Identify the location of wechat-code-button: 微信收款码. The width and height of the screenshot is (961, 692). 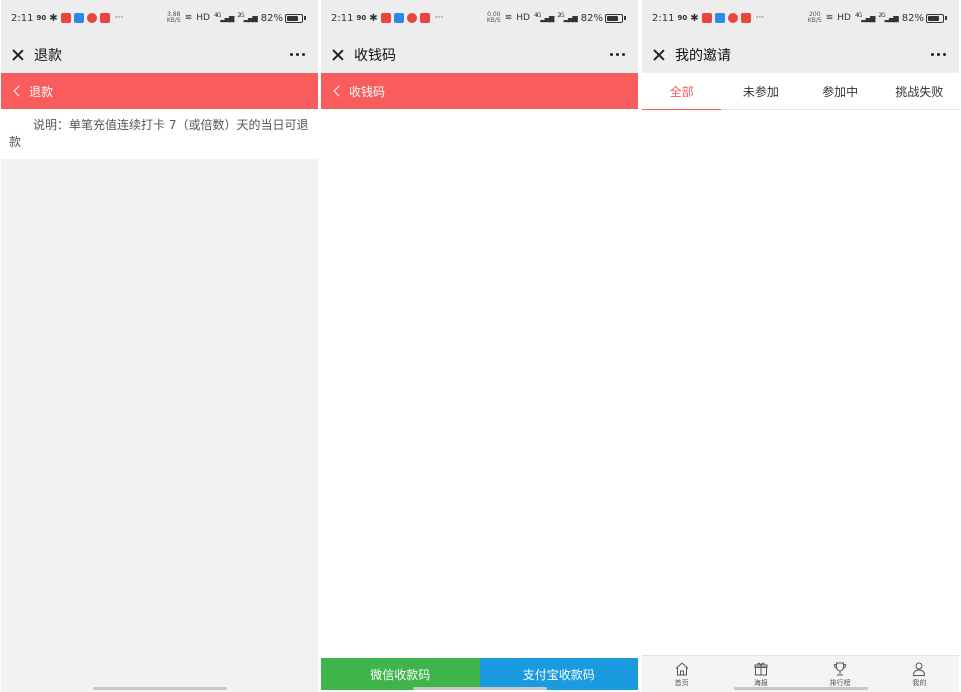
(400, 674).